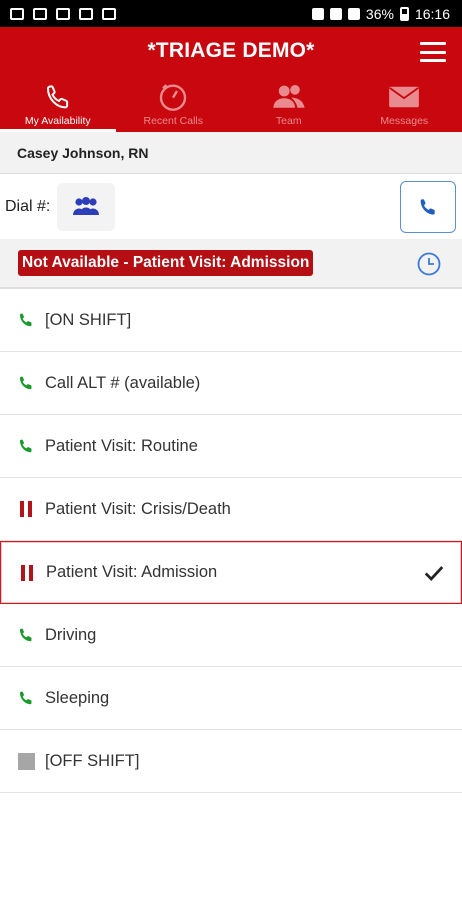 Image resolution: width=462 pixels, height=900 pixels. Describe the element at coordinates (353, 13) in the screenshot. I see `signal-icon` at that location.